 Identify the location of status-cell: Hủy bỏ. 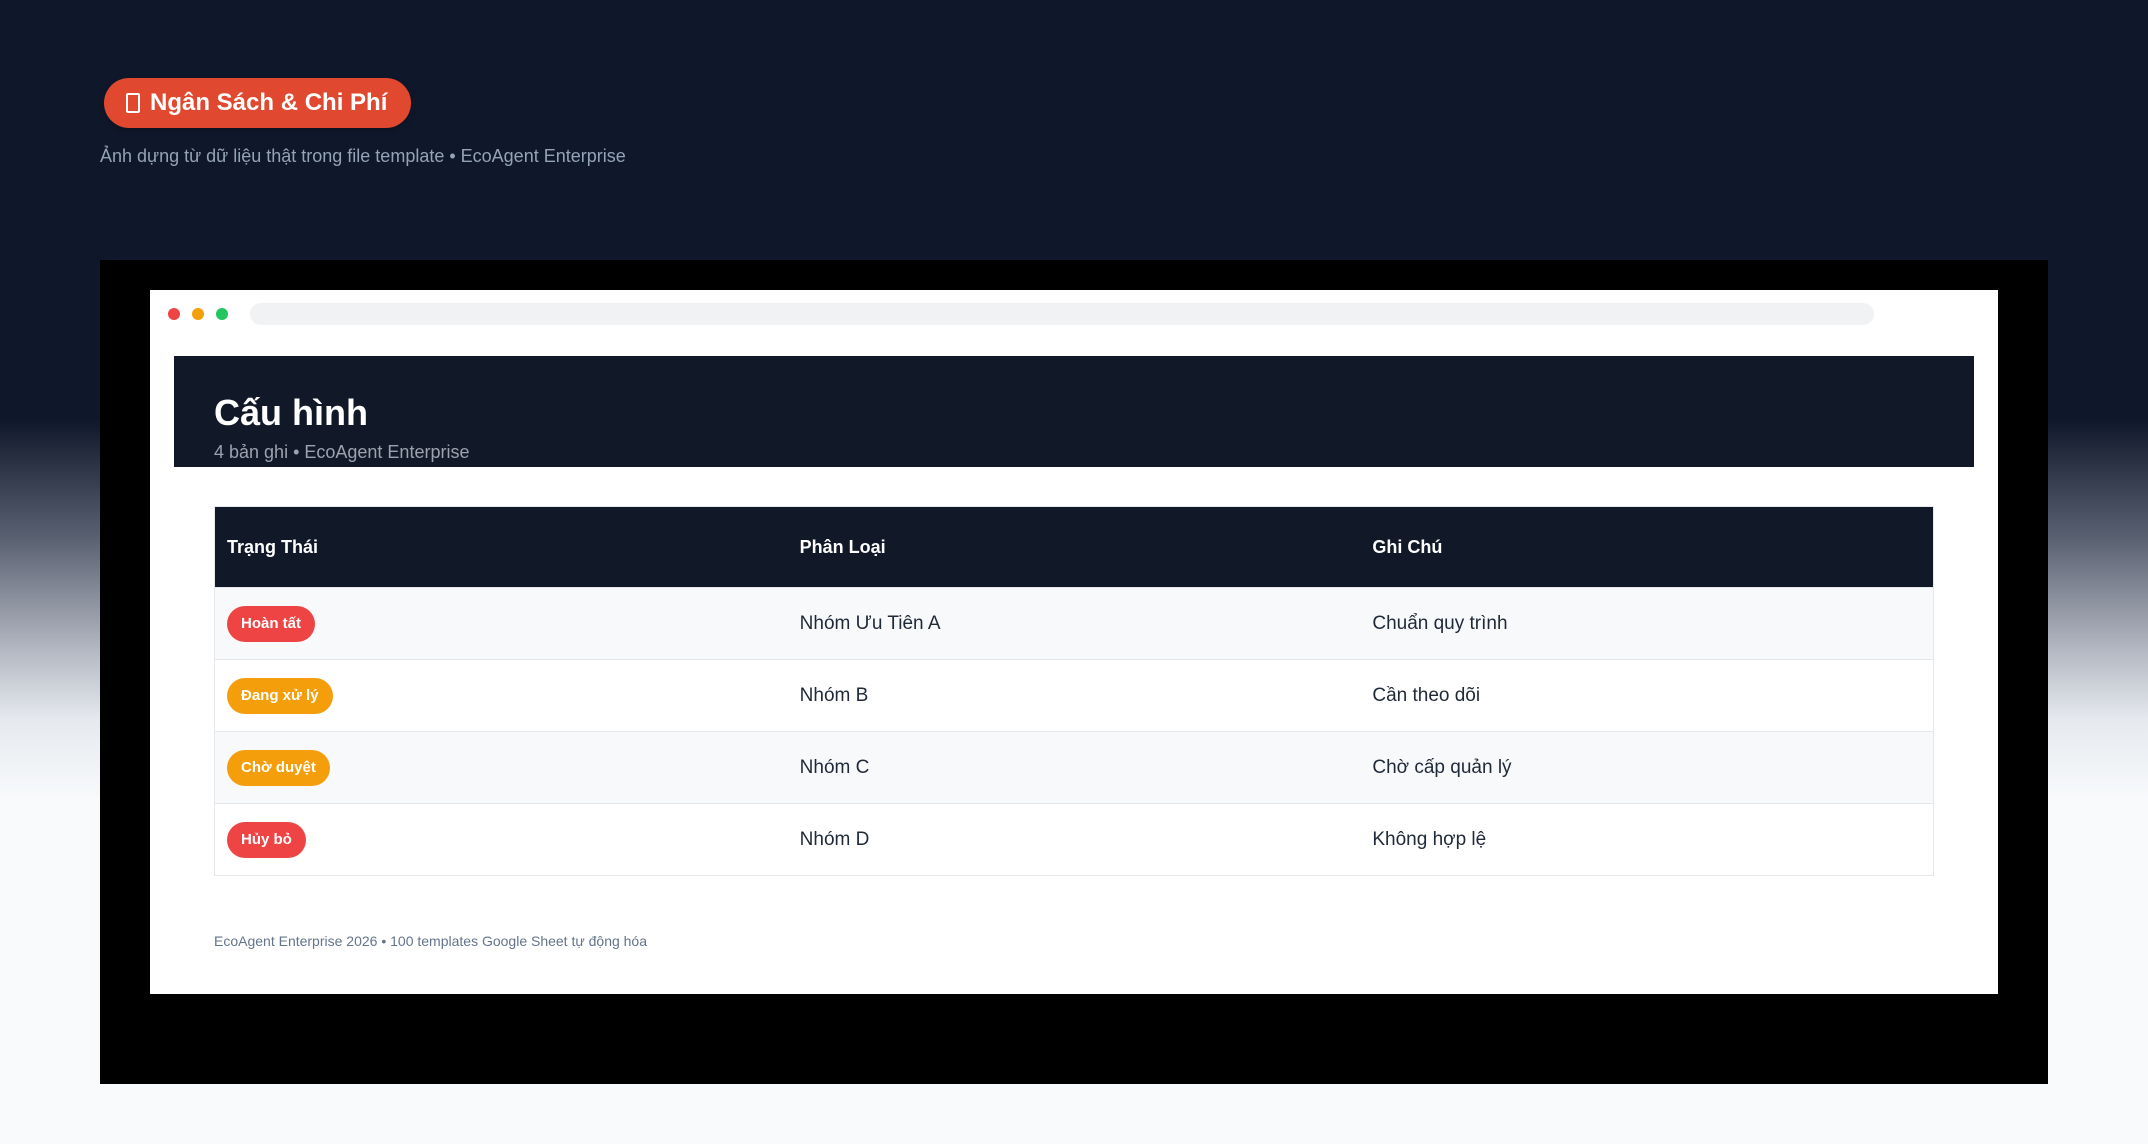
(501, 839).